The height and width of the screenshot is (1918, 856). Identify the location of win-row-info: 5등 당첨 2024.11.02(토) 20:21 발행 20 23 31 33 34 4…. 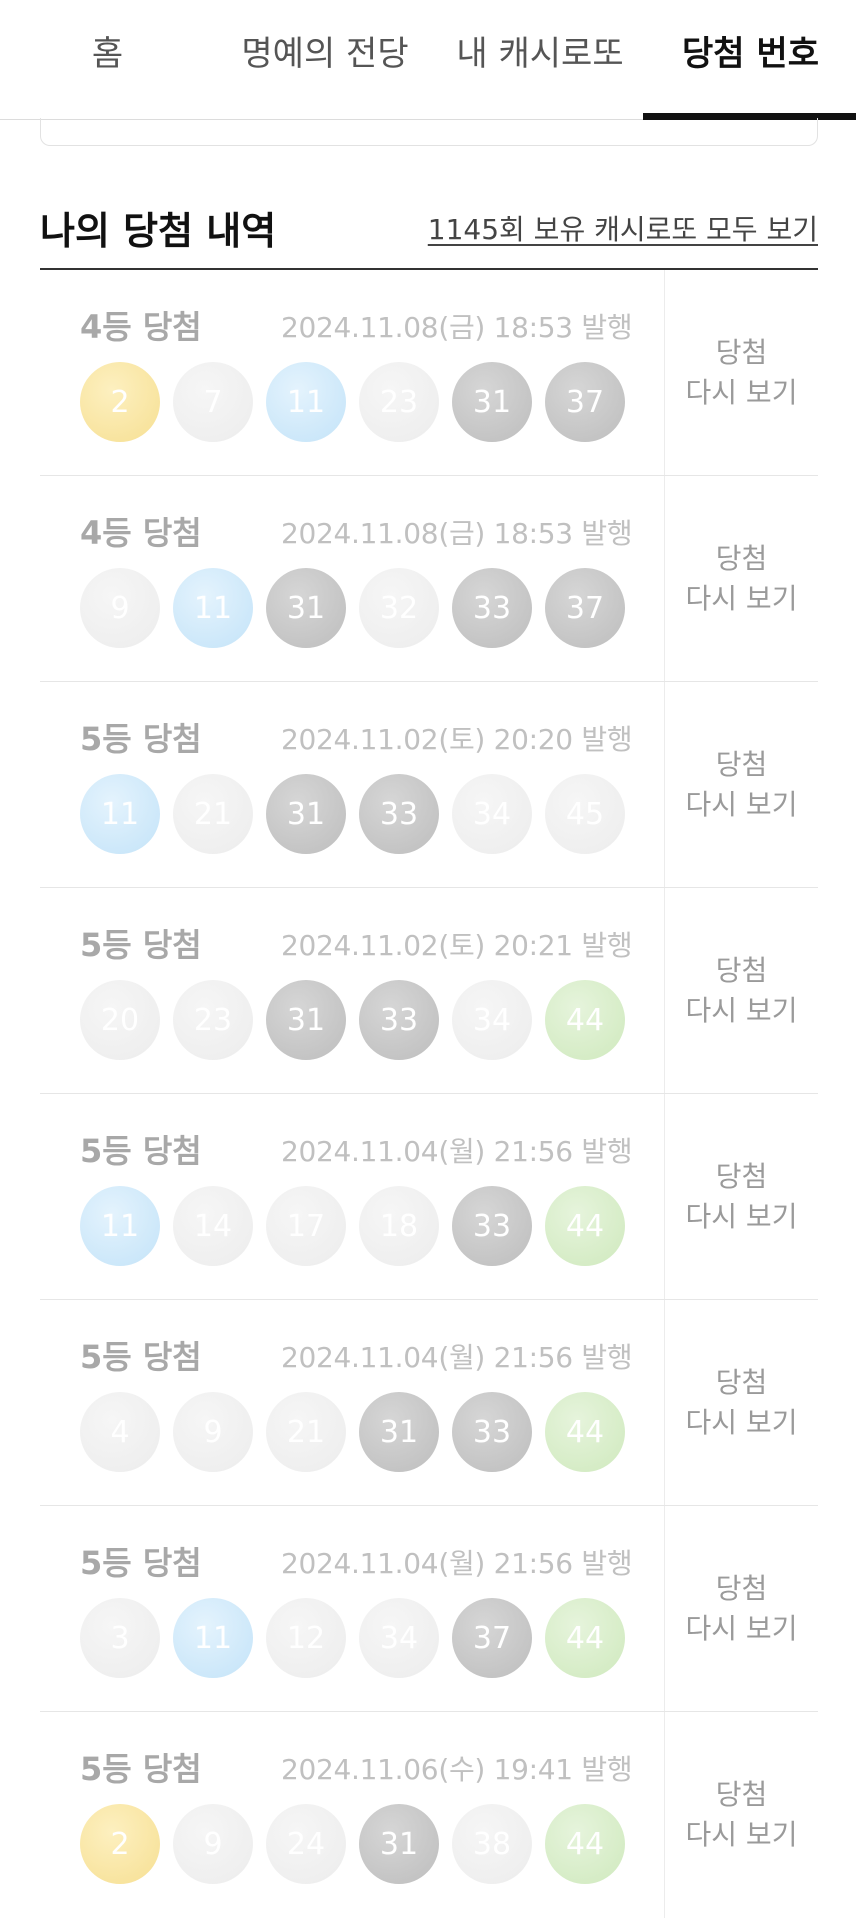
(352, 990).